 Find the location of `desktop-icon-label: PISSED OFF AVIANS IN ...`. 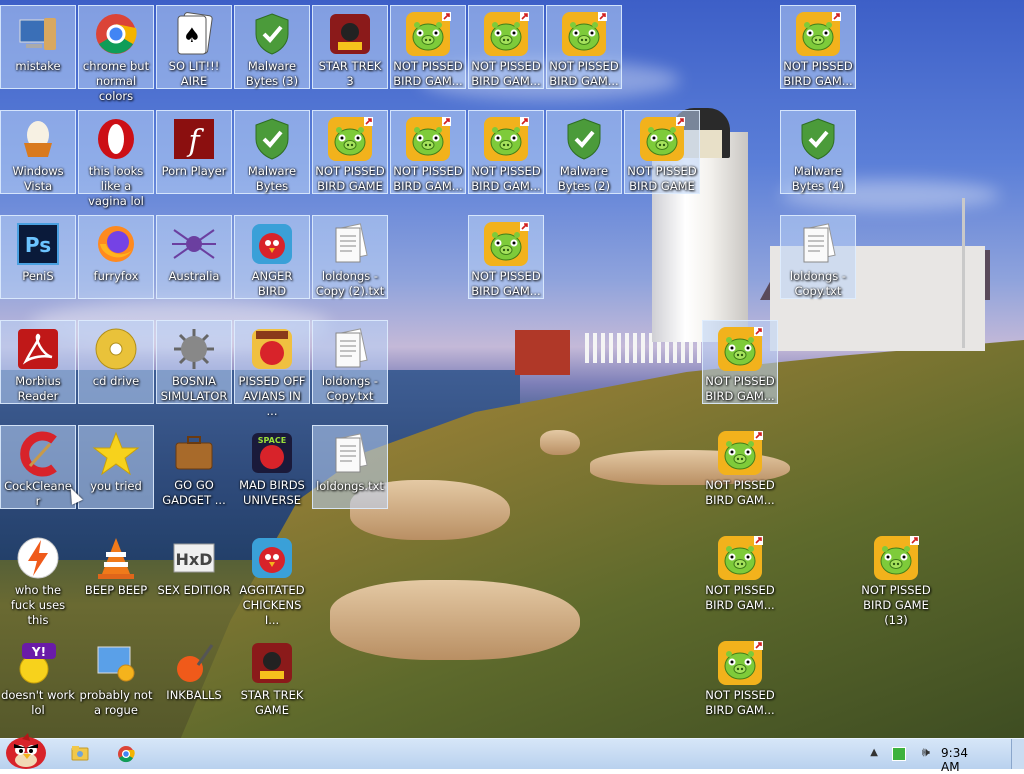

desktop-icon-label: PISSED OFF AVIANS IN ... is located at coordinates (272, 396).